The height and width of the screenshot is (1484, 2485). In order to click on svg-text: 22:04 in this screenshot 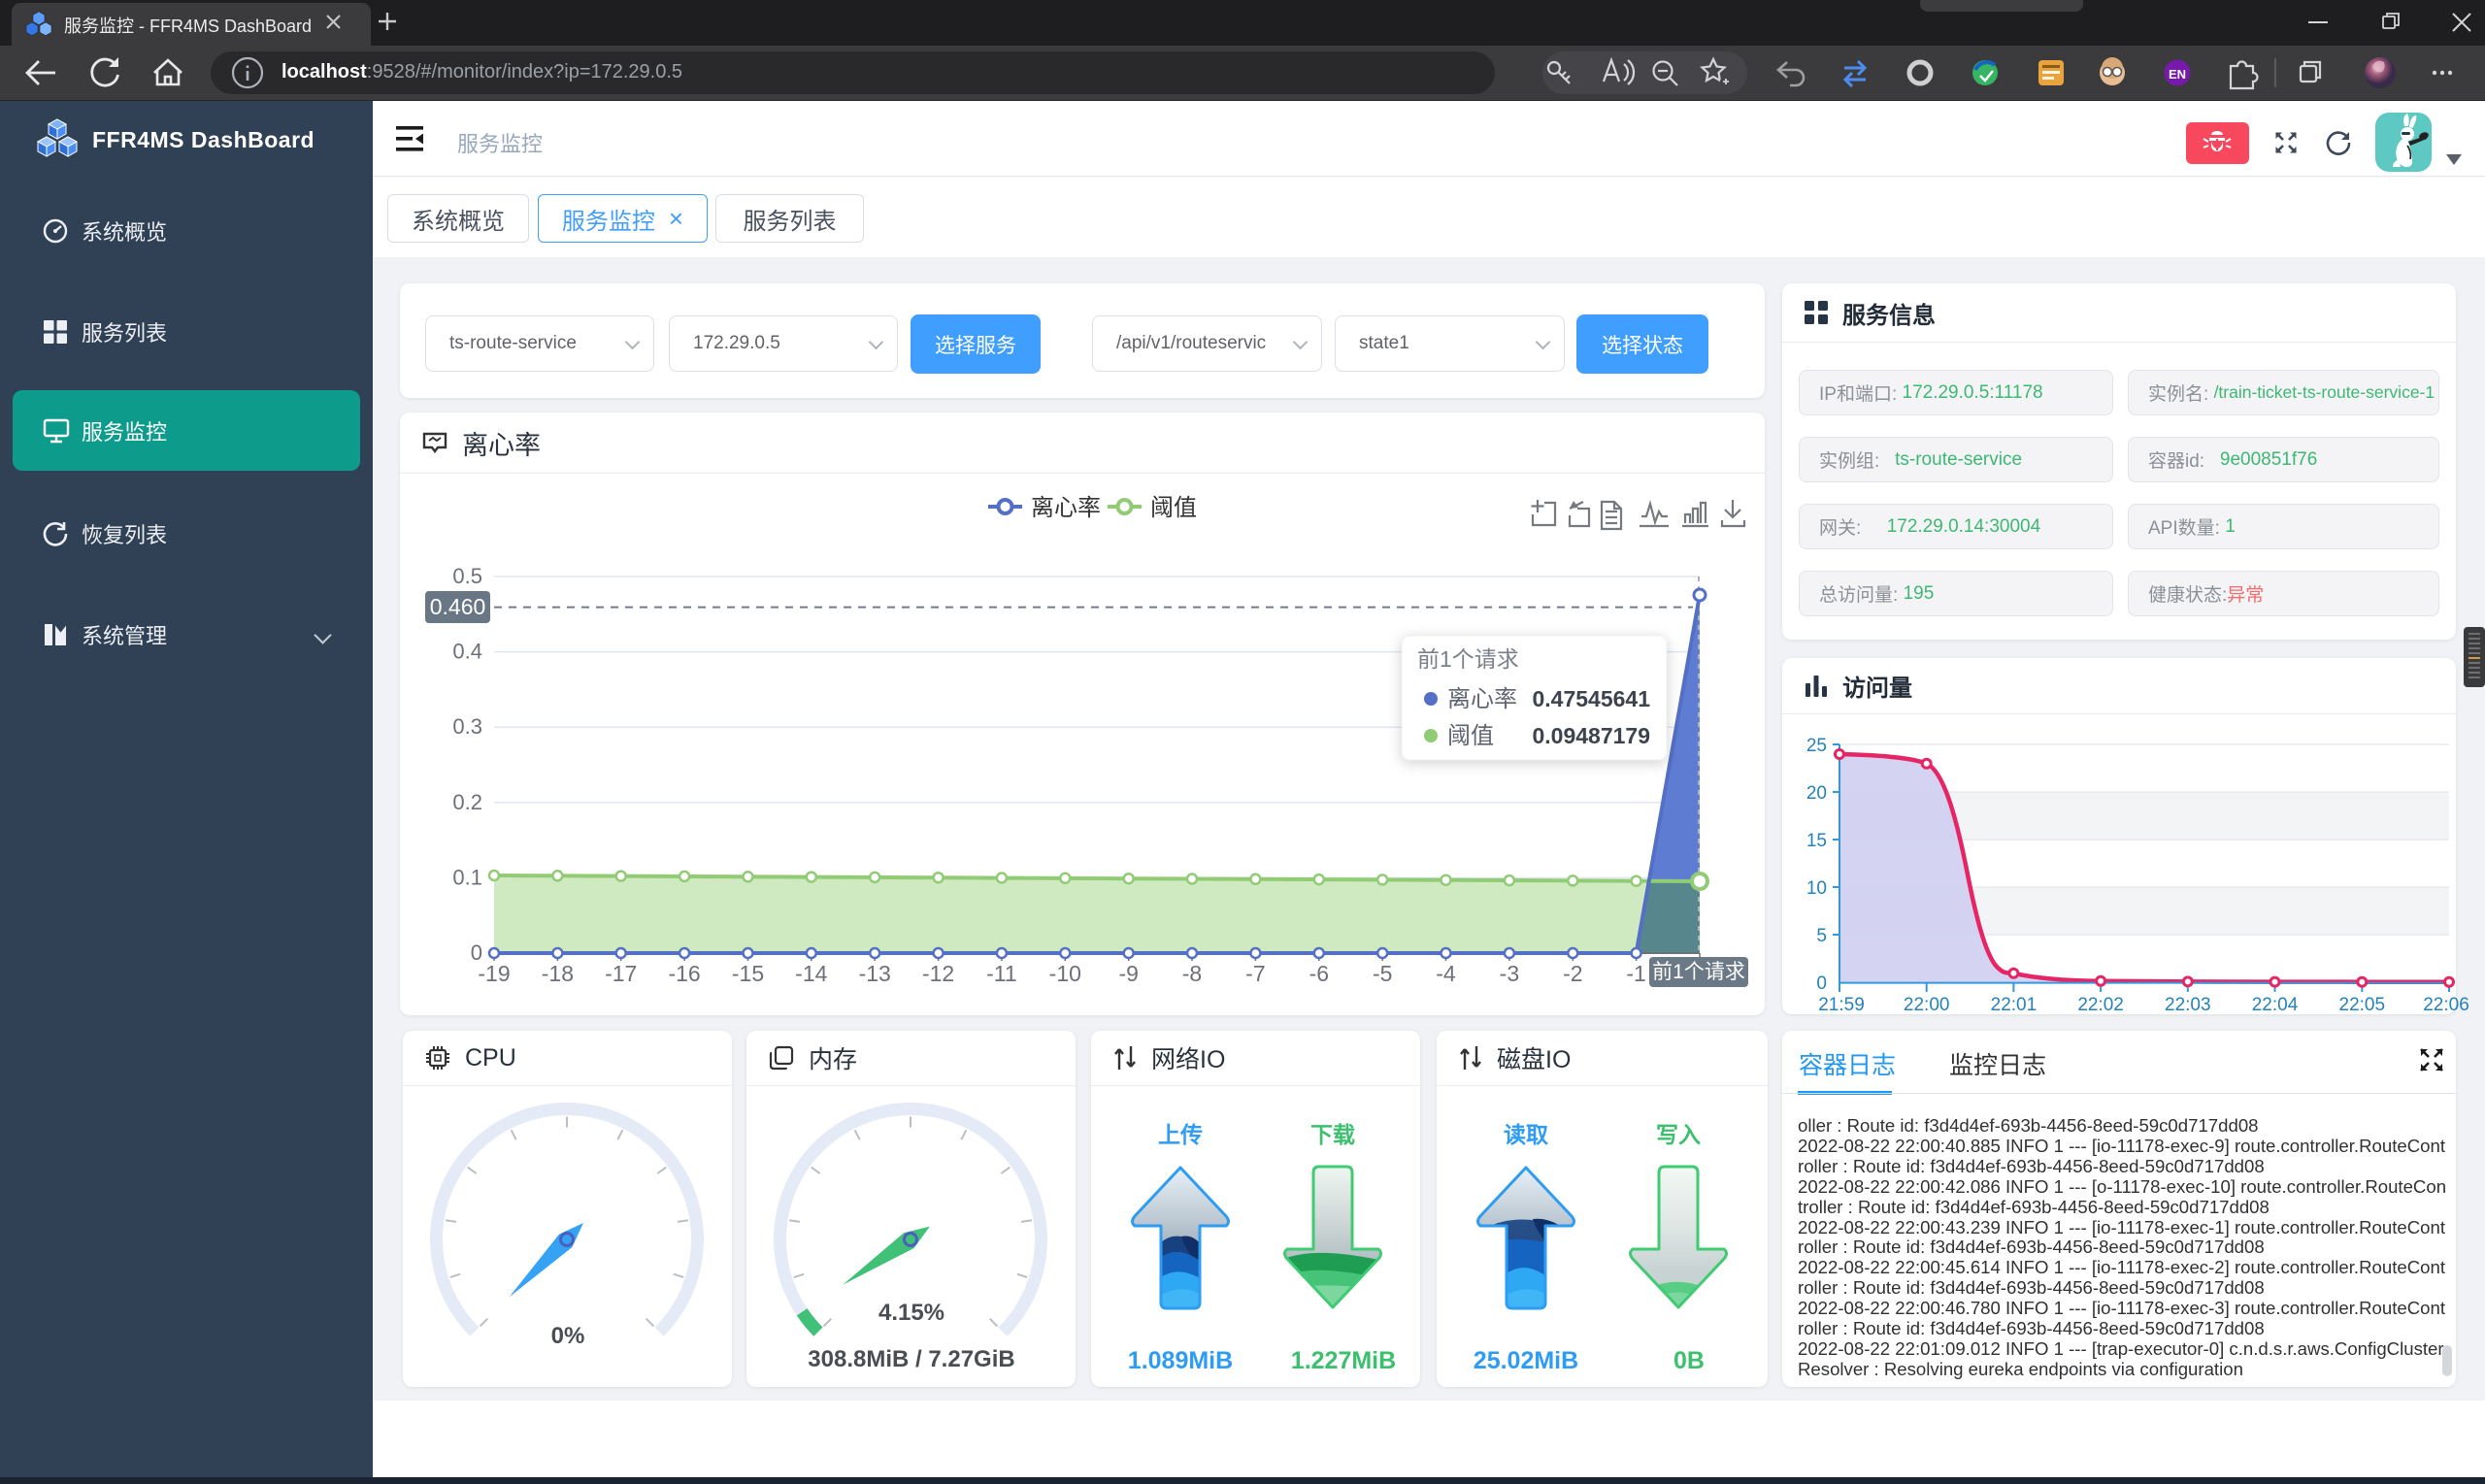, I will do `click(2275, 1004)`.